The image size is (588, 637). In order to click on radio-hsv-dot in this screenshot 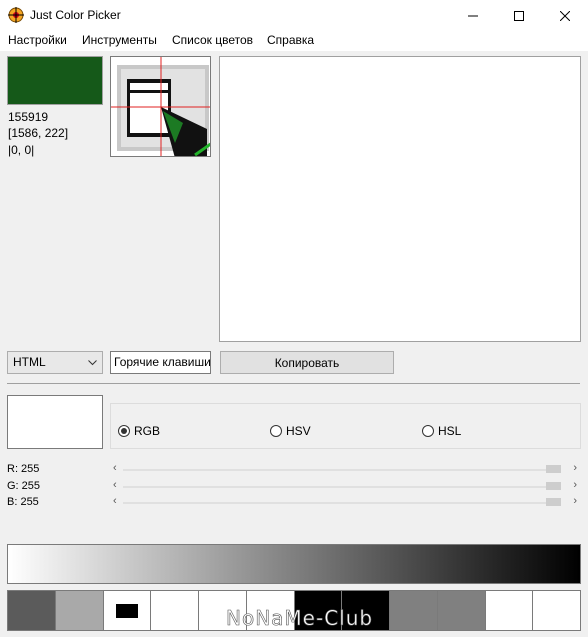, I will do `click(276, 431)`.